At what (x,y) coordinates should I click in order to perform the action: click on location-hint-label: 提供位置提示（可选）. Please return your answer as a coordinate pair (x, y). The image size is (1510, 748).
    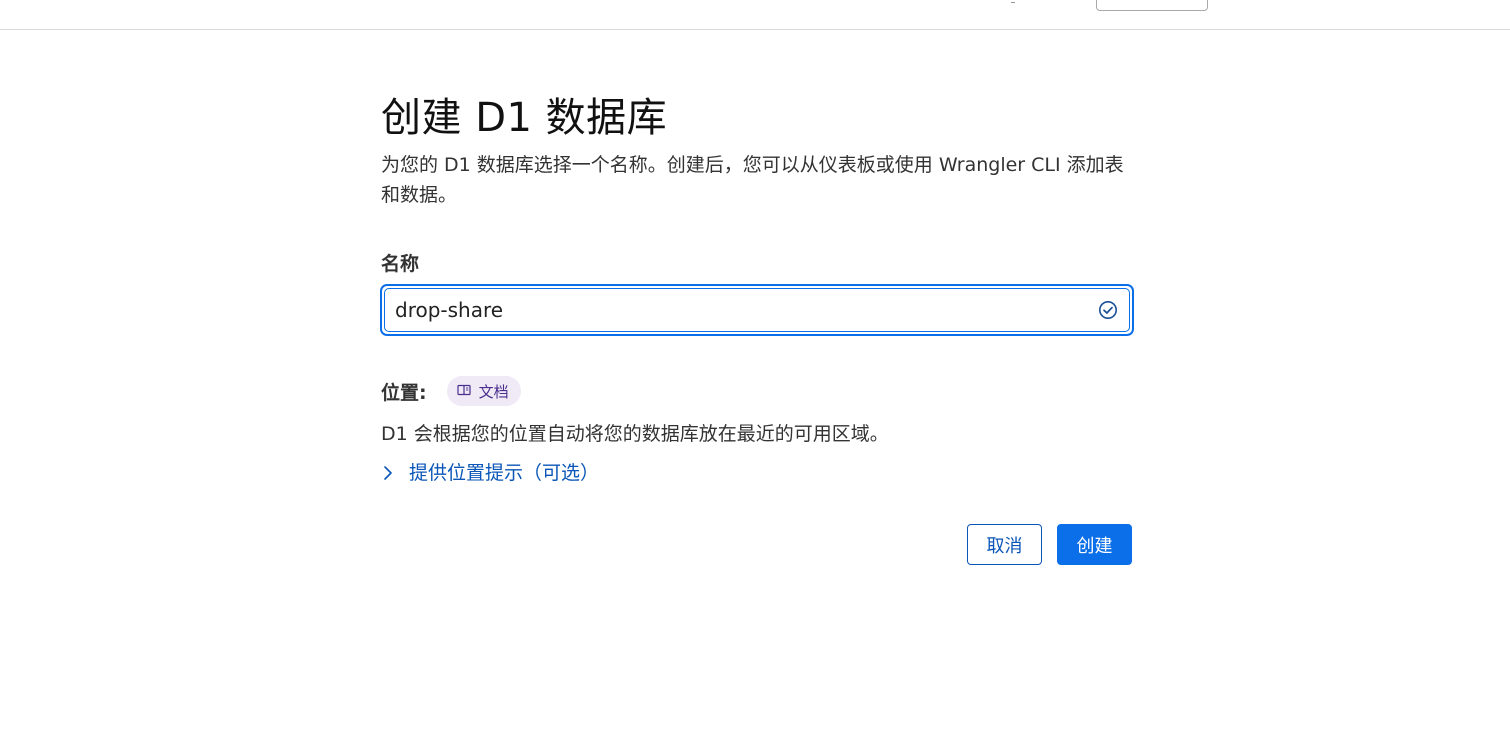
    Looking at the image, I should click on (504, 473).